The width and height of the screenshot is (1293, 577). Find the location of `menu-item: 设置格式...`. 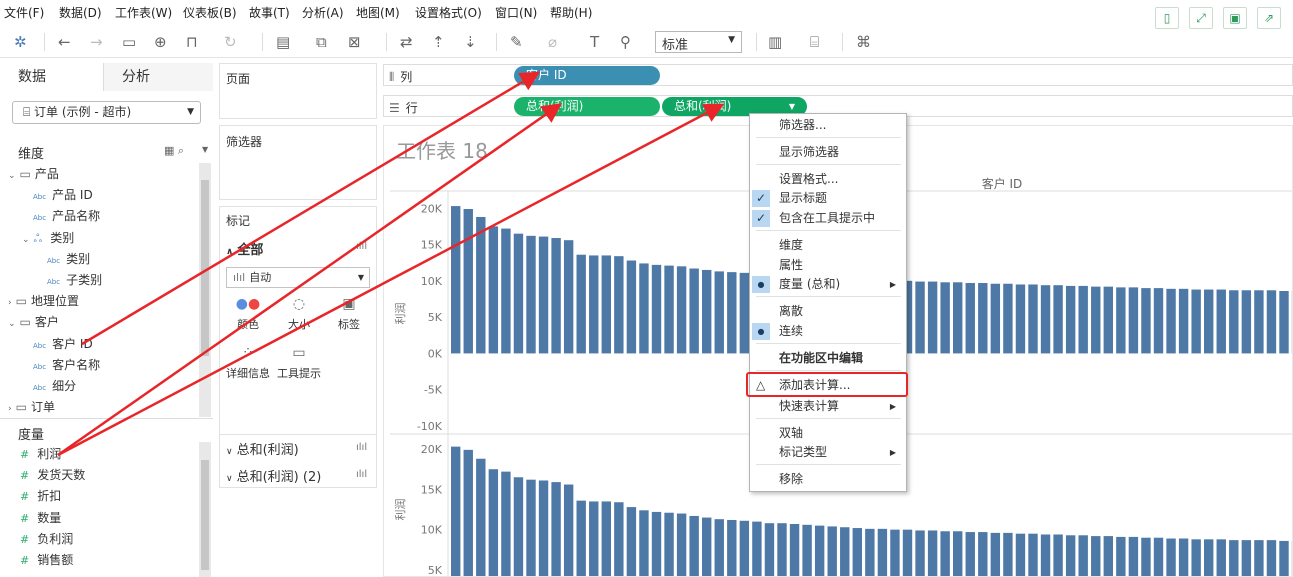

menu-item: 设置格式... is located at coordinates (808, 179).